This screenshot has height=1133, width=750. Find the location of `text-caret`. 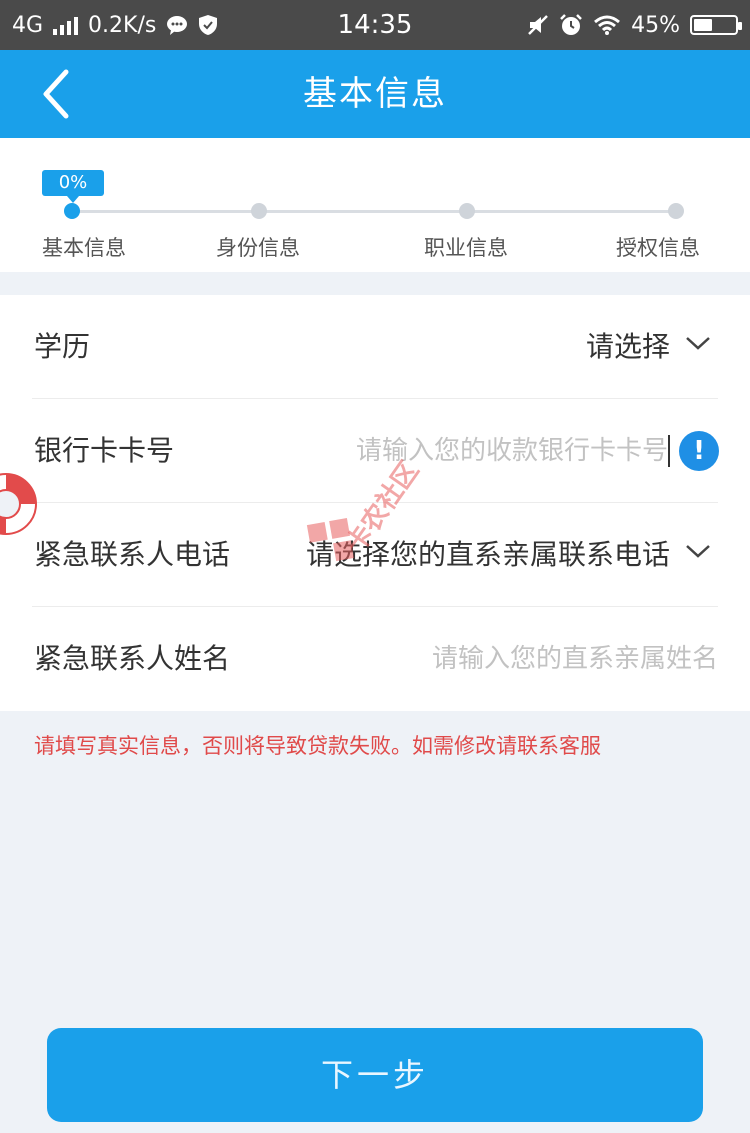

text-caret is located at coordinates (669, 451).